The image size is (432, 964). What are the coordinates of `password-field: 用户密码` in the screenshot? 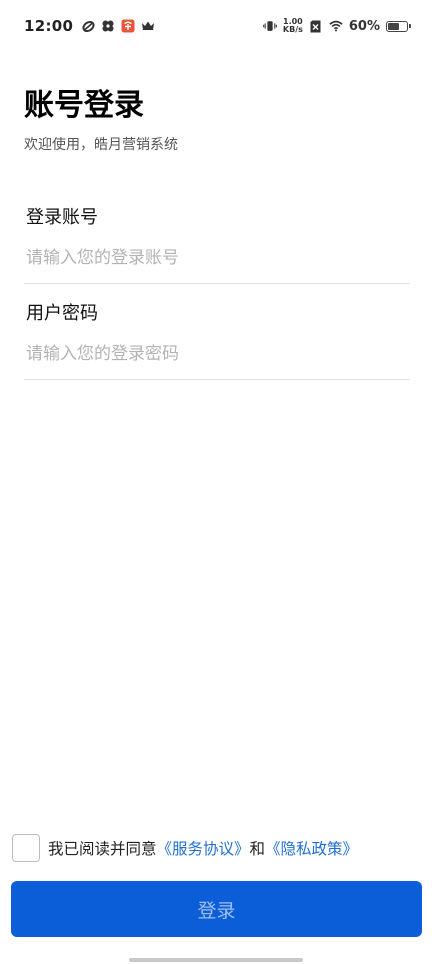 It's located at (217, 339).